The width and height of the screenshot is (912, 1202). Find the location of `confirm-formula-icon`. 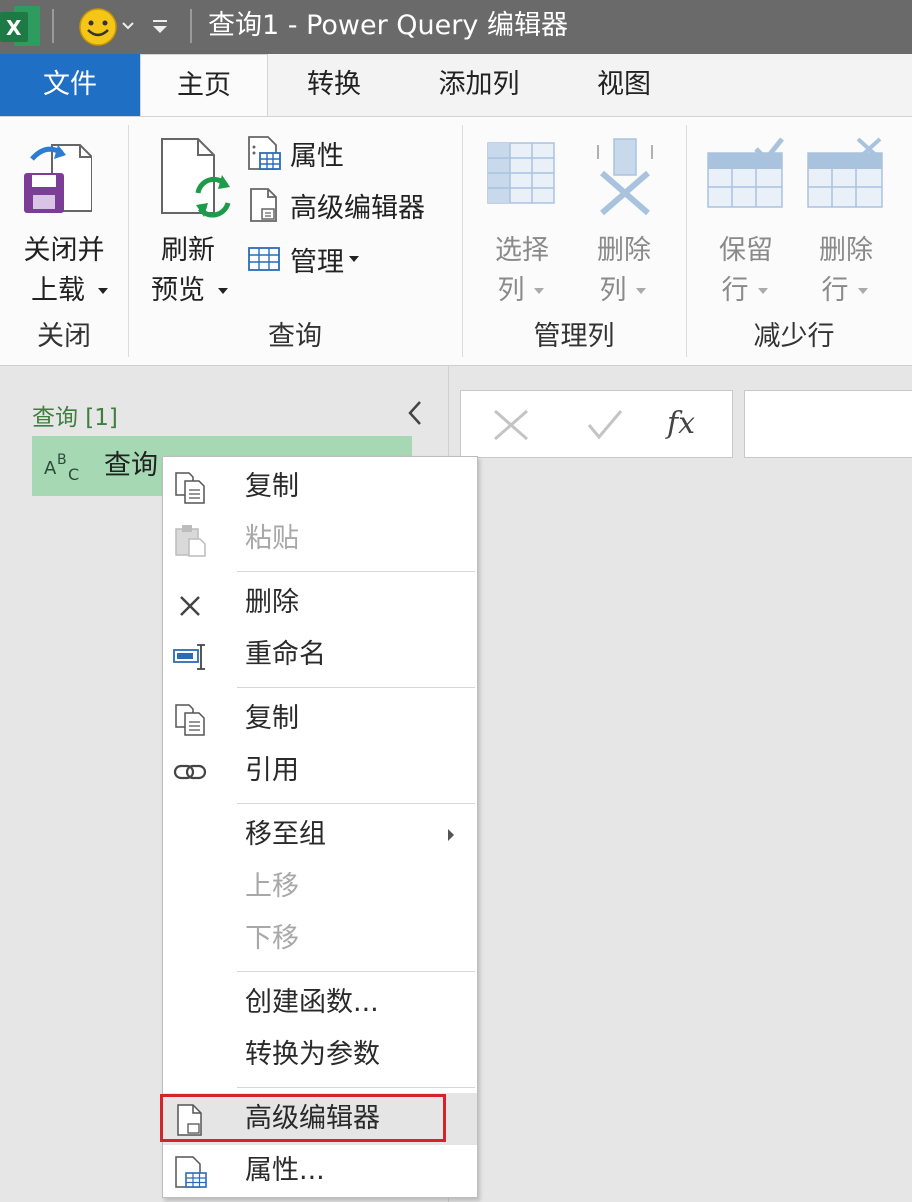

confirm-formula-icon is located at coordinates (605, 425).